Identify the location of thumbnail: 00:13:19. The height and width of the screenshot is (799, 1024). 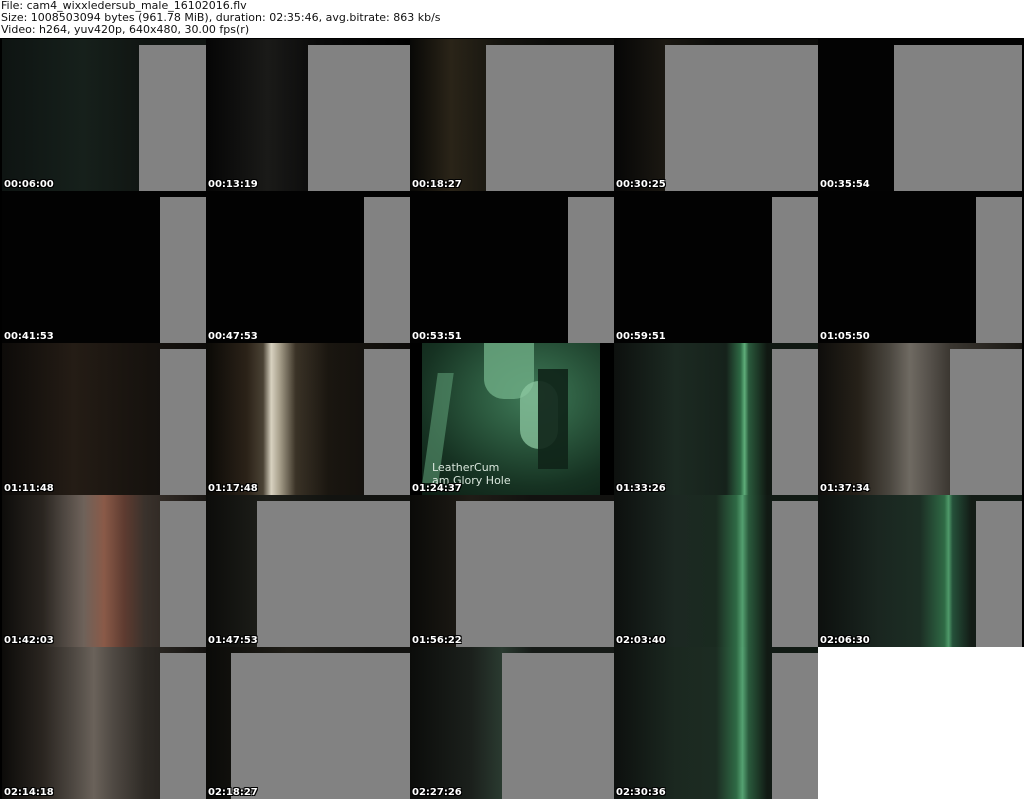
(308, 115).